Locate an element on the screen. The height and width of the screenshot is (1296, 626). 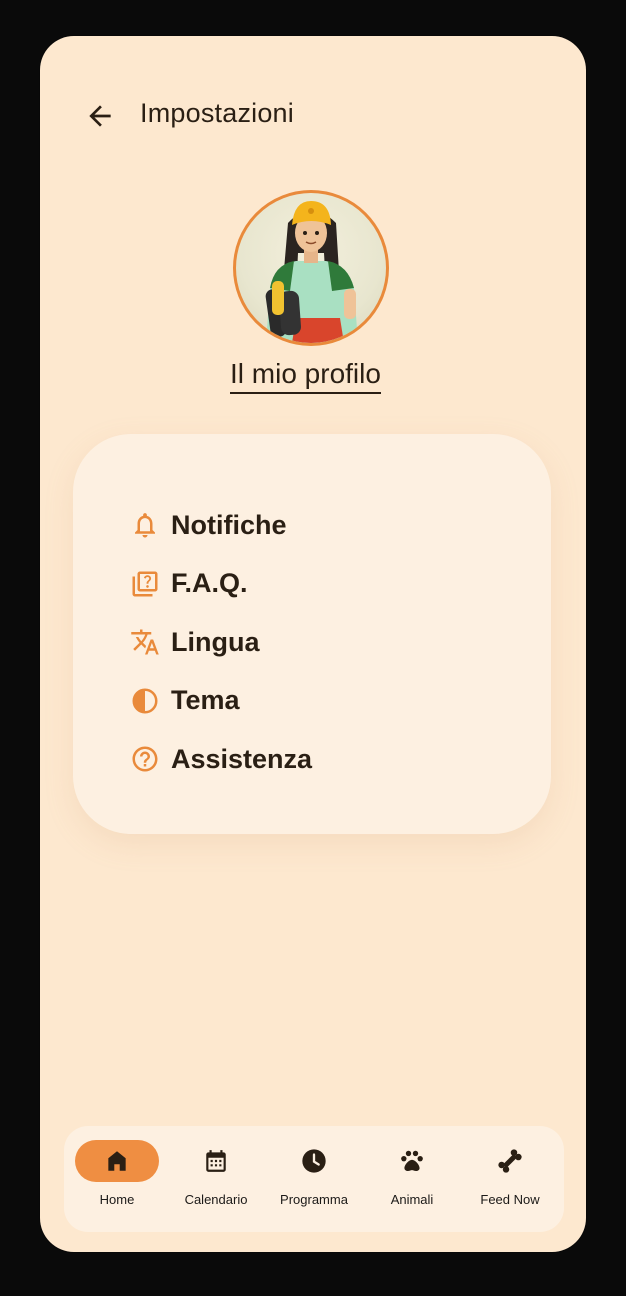
settings-item-language: Lingua is located at coordinates (219, 642).